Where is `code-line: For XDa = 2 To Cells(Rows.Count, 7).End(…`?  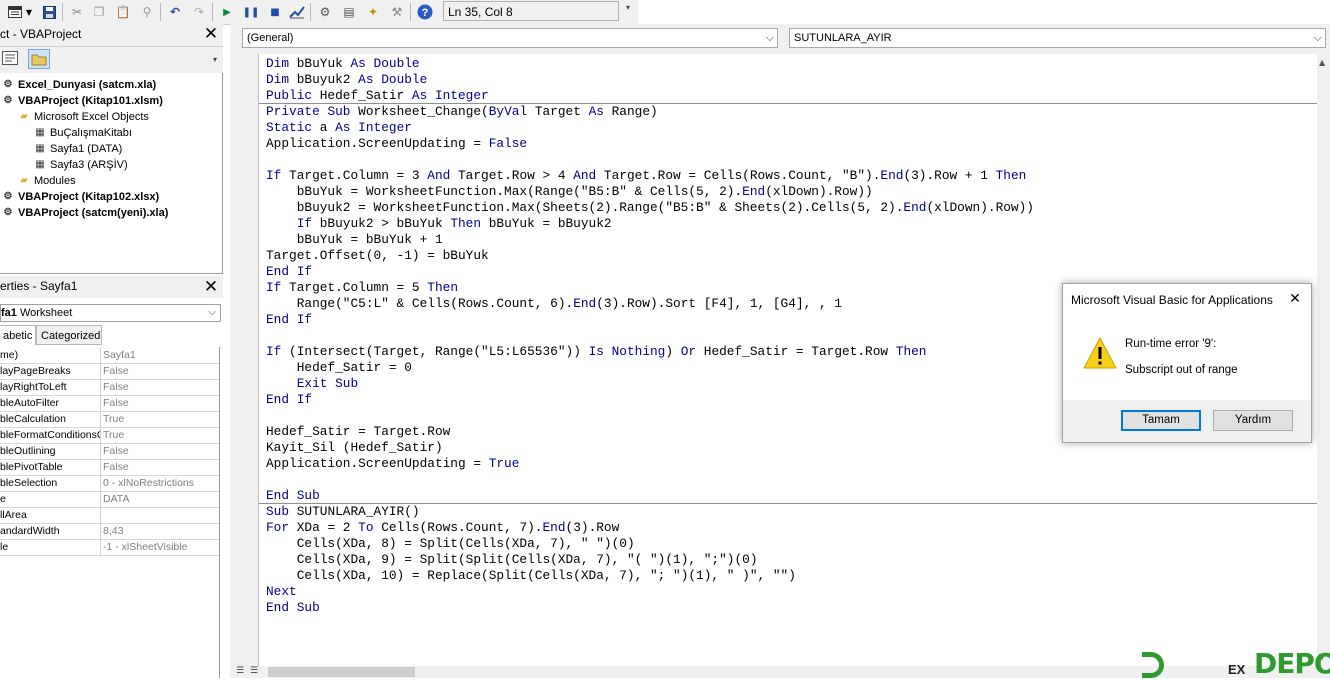
code-line: For XDa = 2 To Cells(Rows.Count, 7).End(… is located at coordinates (442, 528).